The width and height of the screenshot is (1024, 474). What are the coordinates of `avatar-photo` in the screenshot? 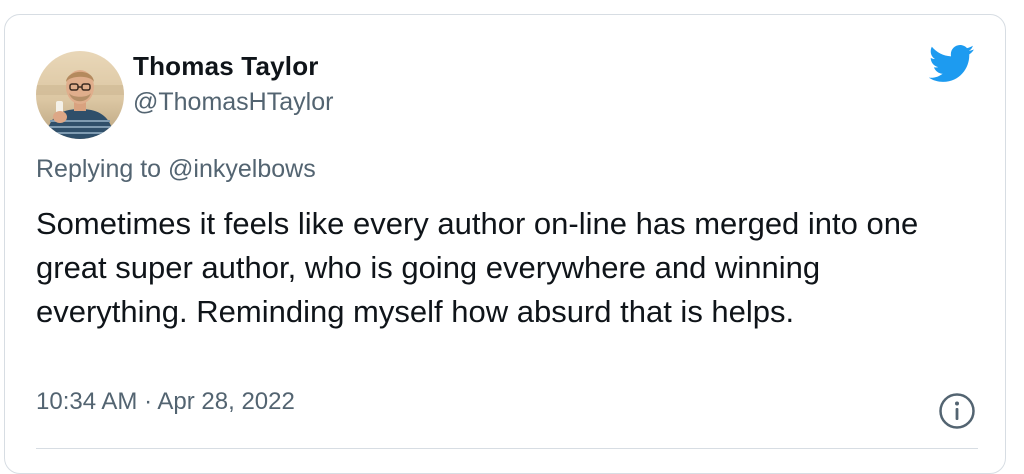 It's located at (80, 95).